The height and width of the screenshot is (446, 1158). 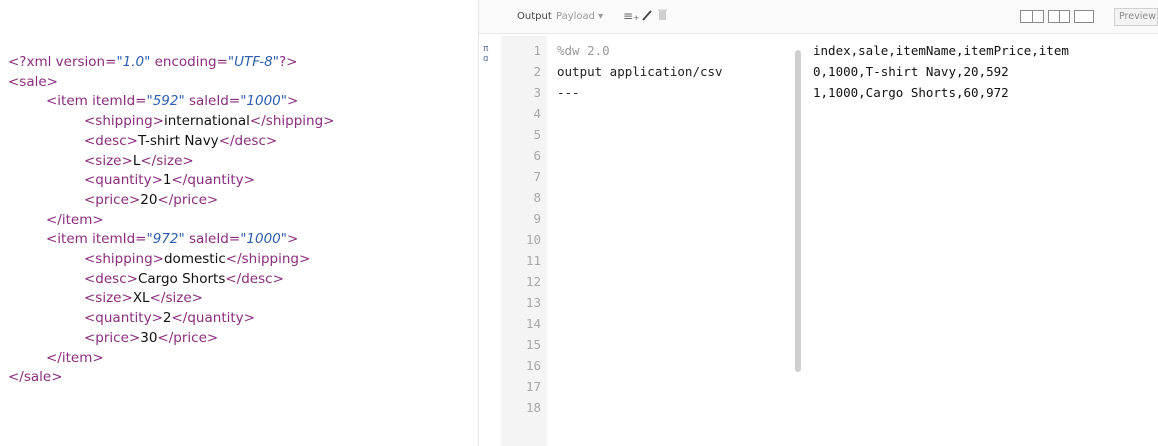 What do you see at coordinates (583, 50) in the screenshot?
I see `code-line: %dw 2.0` at bounding box center [583, 50].